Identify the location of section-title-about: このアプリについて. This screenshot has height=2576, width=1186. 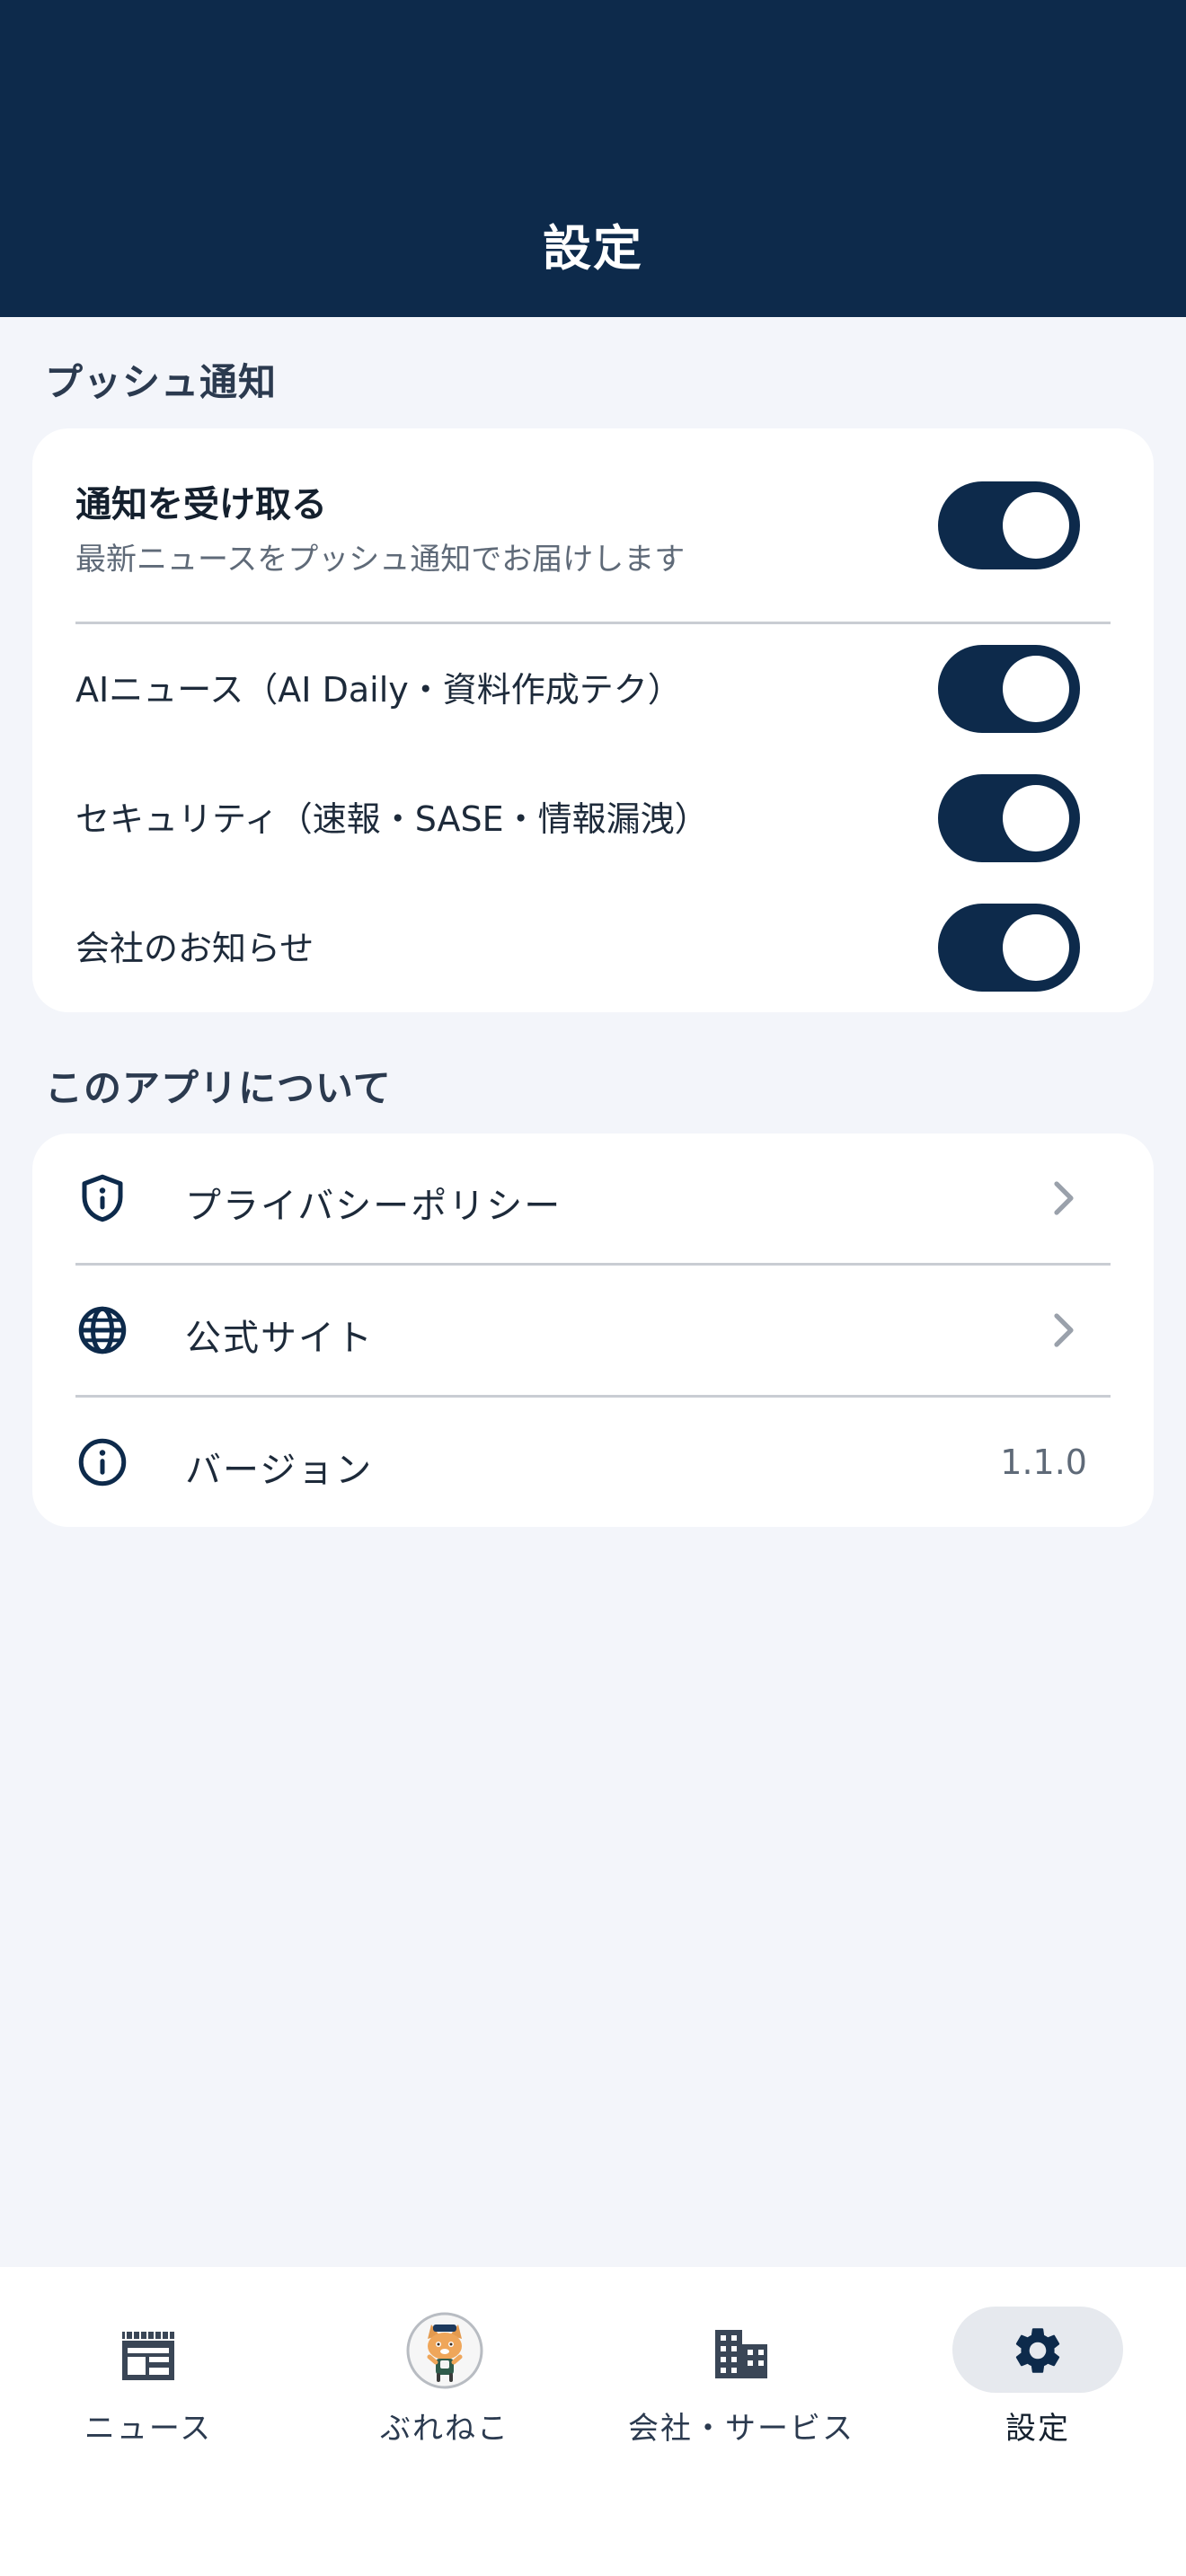
(218, 1088).